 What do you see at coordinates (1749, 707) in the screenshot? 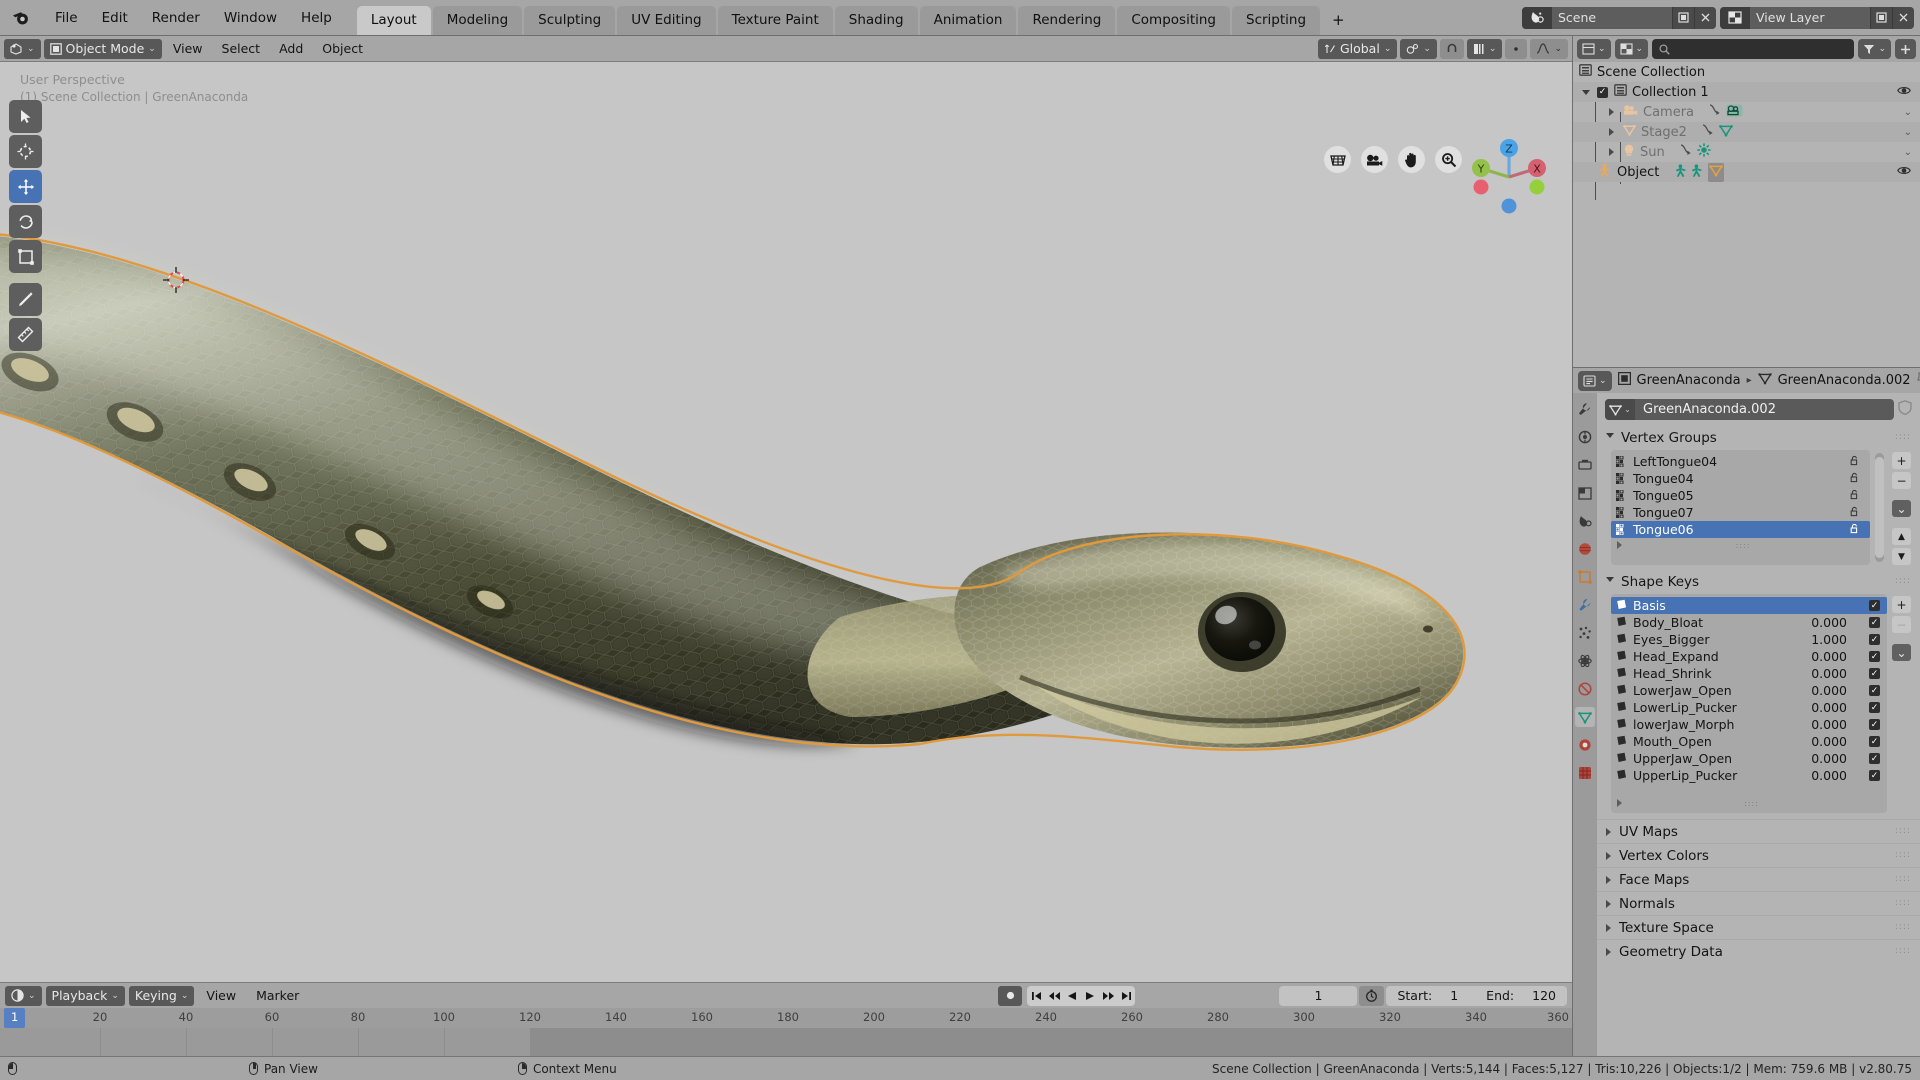
I see `shape-key-row: LowerLip_Pucker 0.000 ✓` at bounding box center [1749, 707].